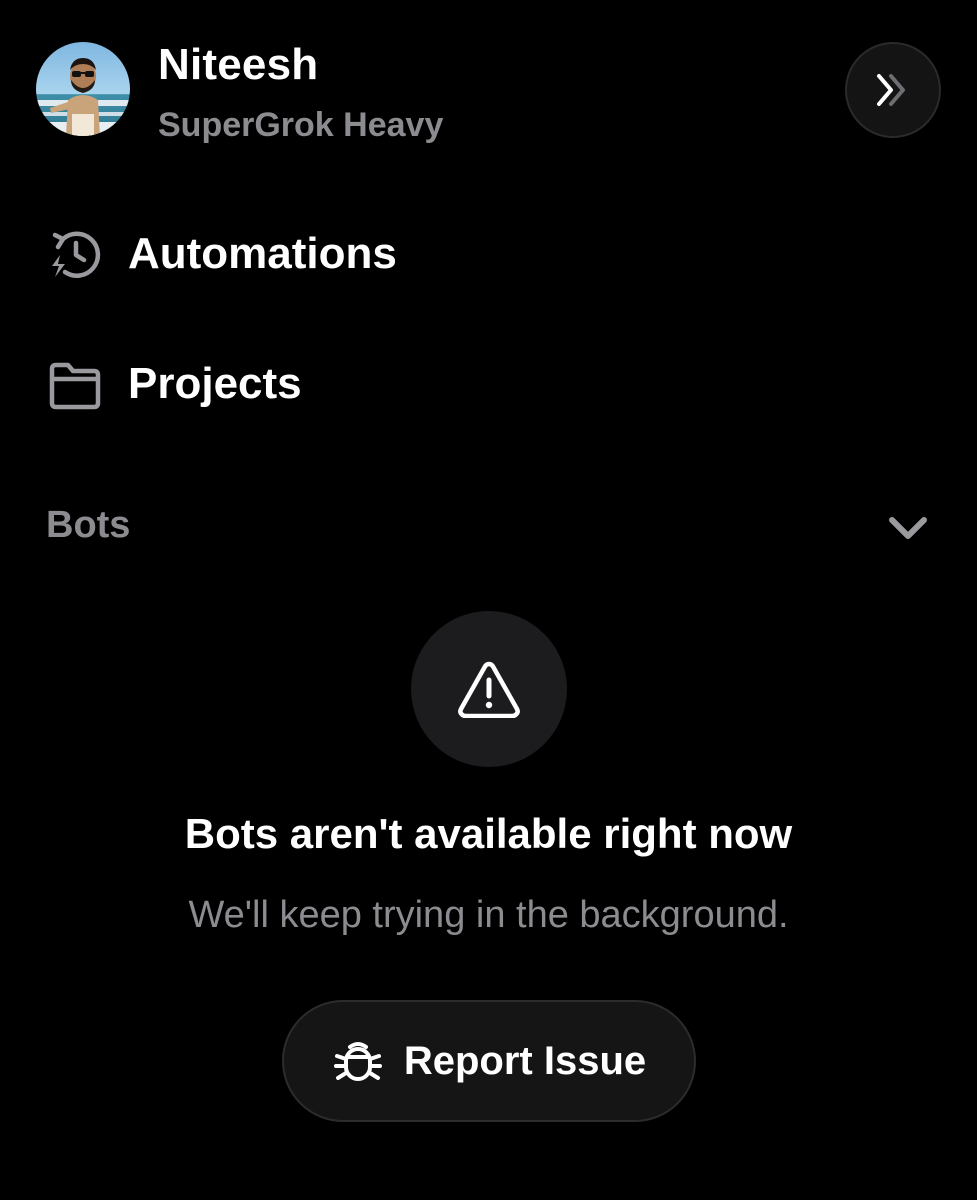 The image size is (977, 1200). I want to click on history-bolt-icon, so click(75, 254).